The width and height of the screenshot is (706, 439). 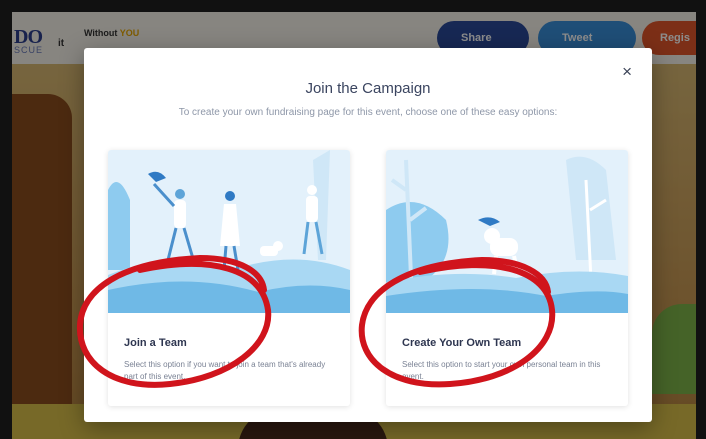 I want to click on close-icon: ×, so click(x=627, y=71).